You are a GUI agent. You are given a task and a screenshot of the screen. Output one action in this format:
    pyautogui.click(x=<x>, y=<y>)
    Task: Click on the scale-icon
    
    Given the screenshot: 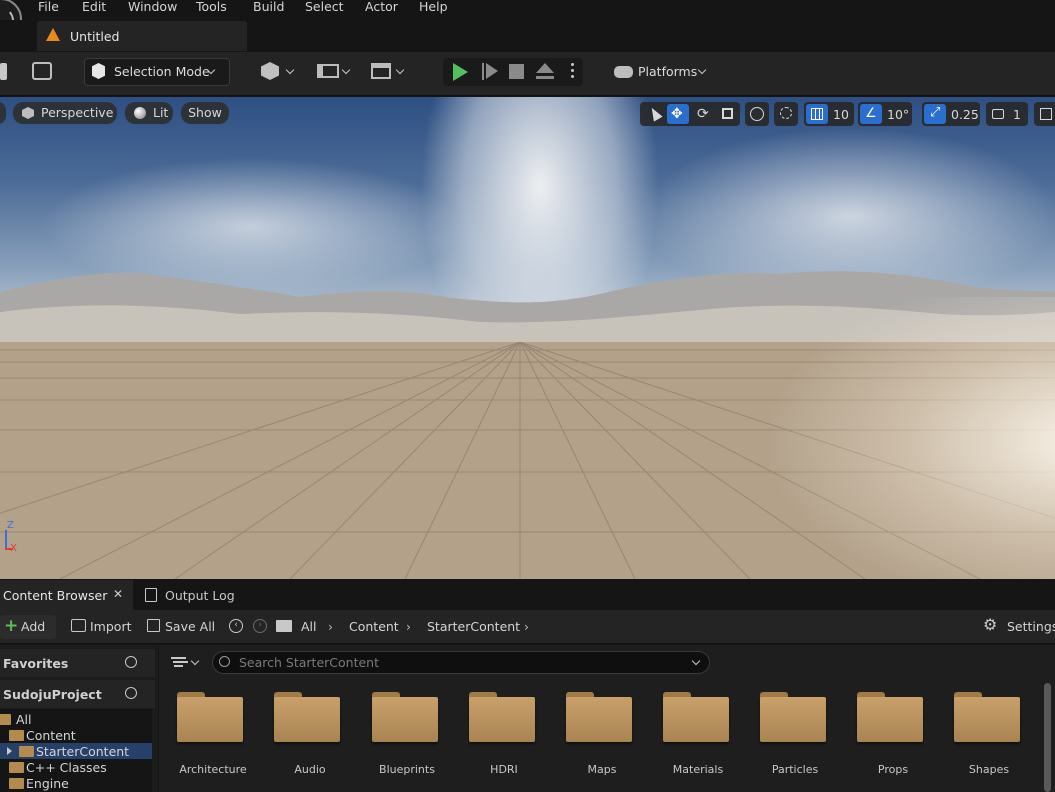 What is the action you would take?
    pyautogui.click(x=727, y=113)
    